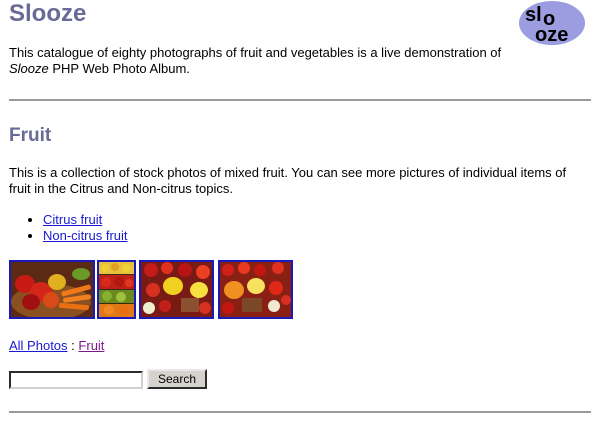 This screenshot has height=426, width=600. I want to click on svg-text: oze, so click(551, 34).